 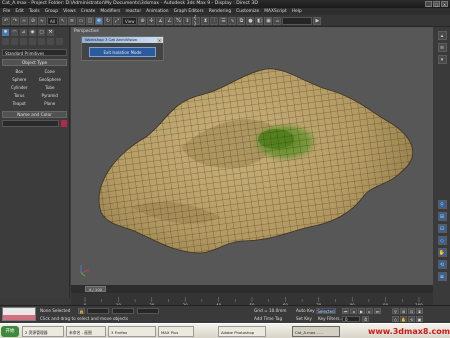 What do you see at coordinates (50, 79) in the screenshot?
I see `geosphere-button: GeoSphere` at bounding box center [50, 79].